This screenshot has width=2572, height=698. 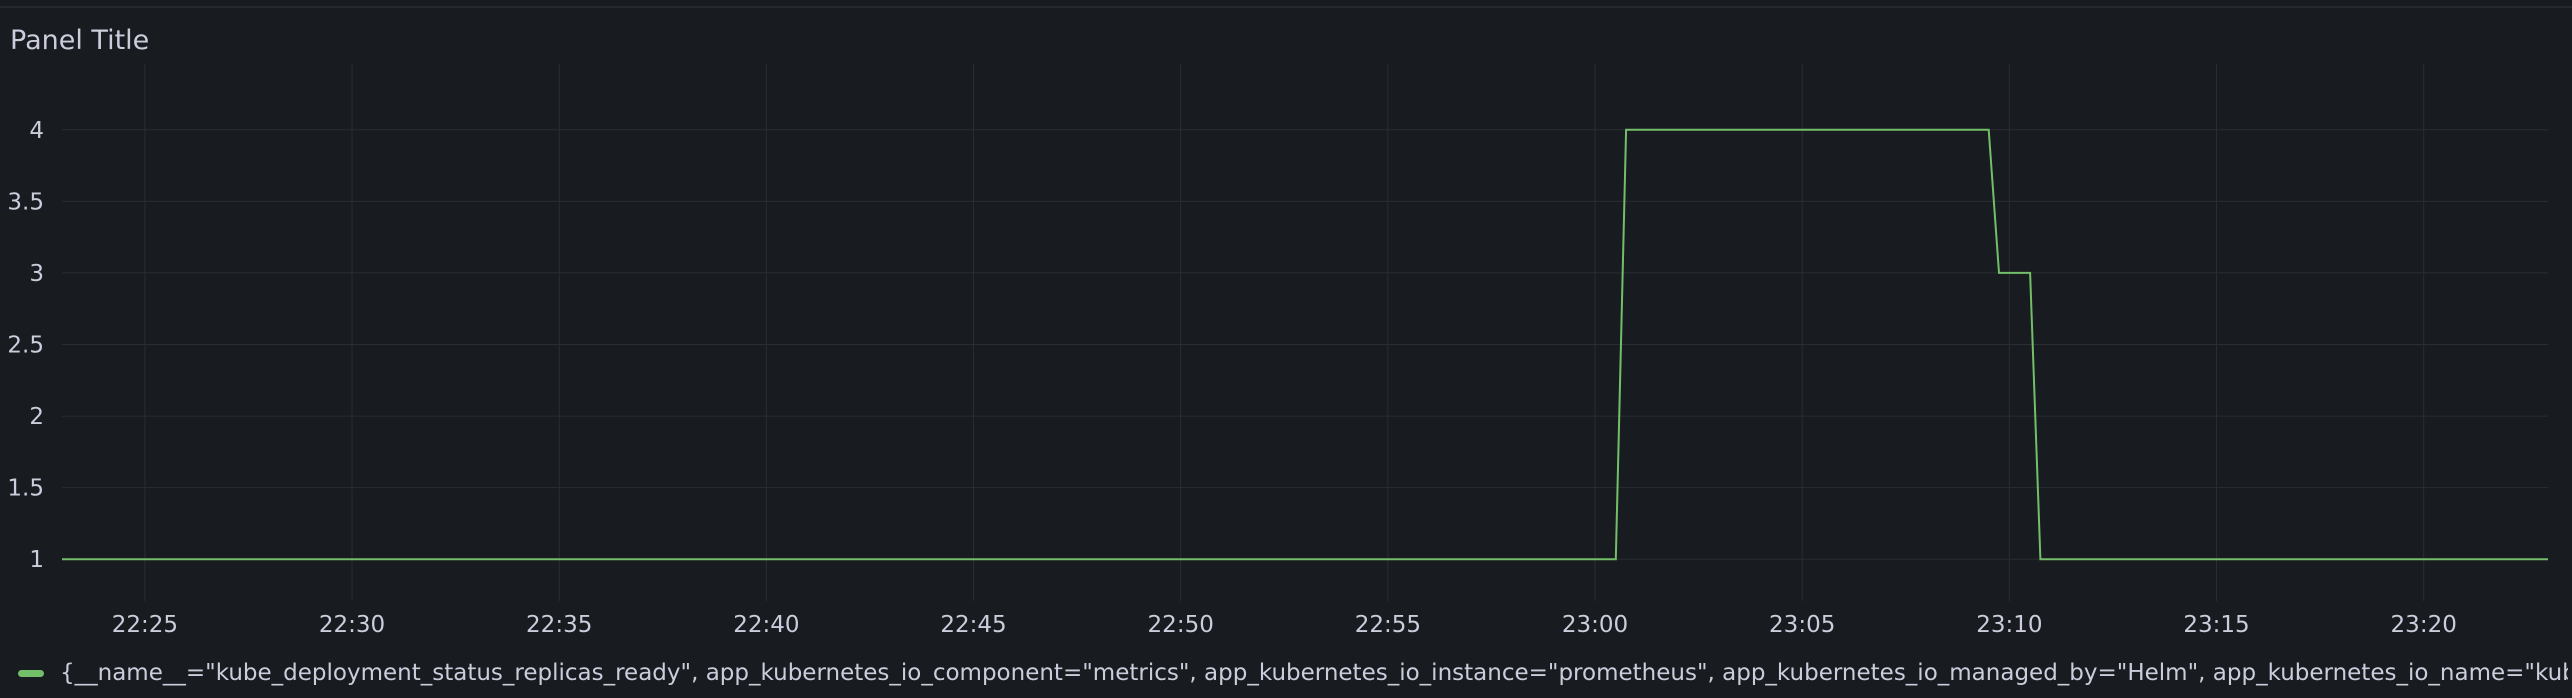 What do you see at coordinates (2424, 625) in the screenshot?
I see `x-tick-label: 23:20` at bounding box center [2424, 625].